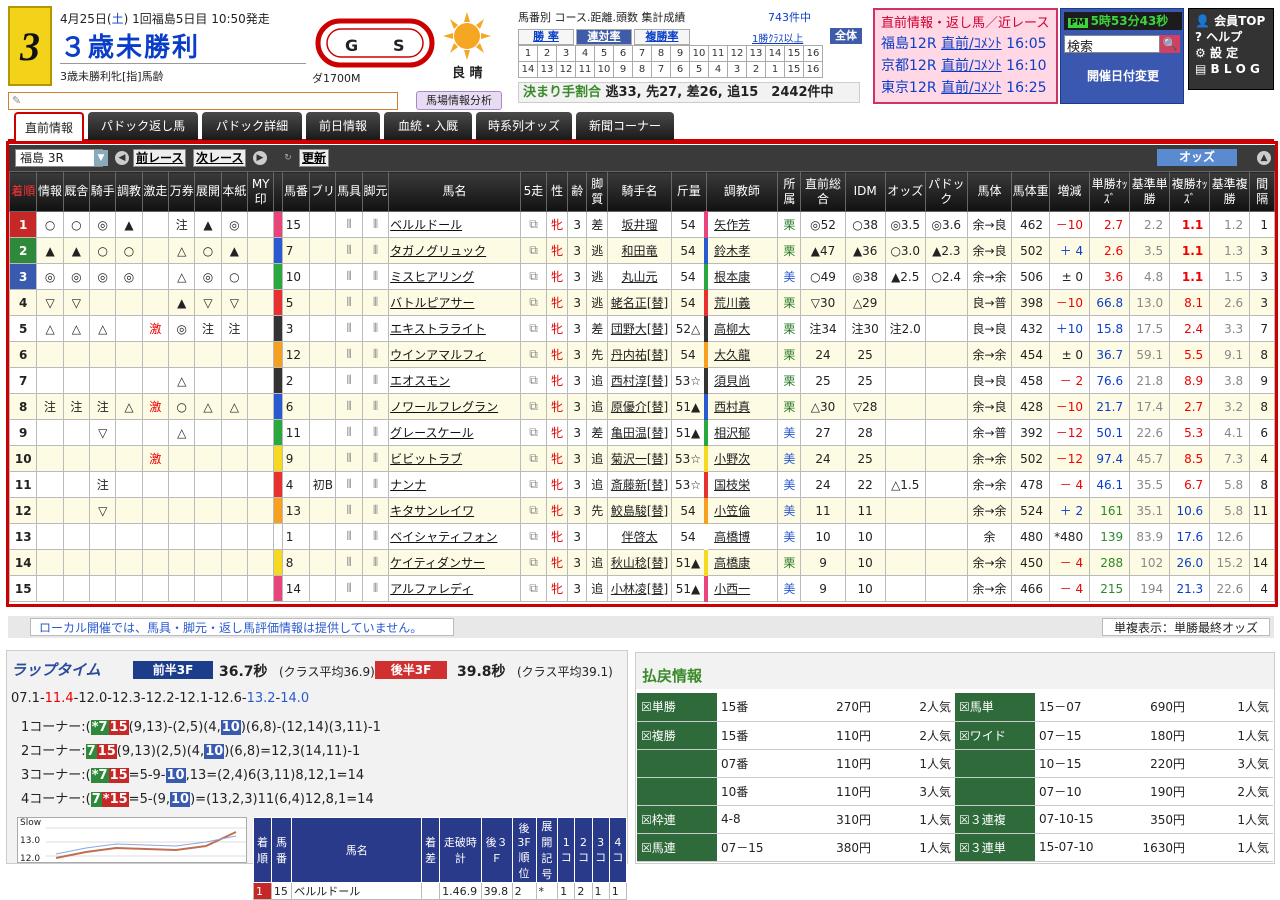 This screenshot has width=1280, height=900. I want to click on column-header: MY印, so click(261, 191).